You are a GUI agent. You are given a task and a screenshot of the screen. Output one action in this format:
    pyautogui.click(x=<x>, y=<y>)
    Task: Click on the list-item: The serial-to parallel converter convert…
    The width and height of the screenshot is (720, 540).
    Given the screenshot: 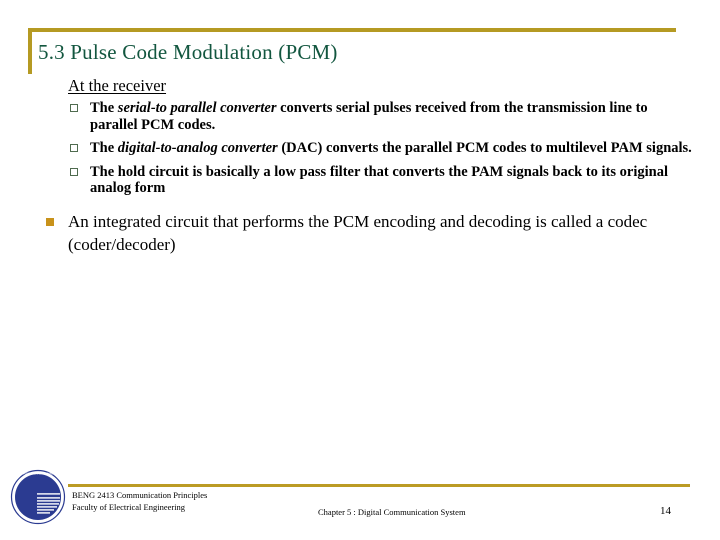 What is the action you would take?
    pyautogui.click(x=360, y=116)
    